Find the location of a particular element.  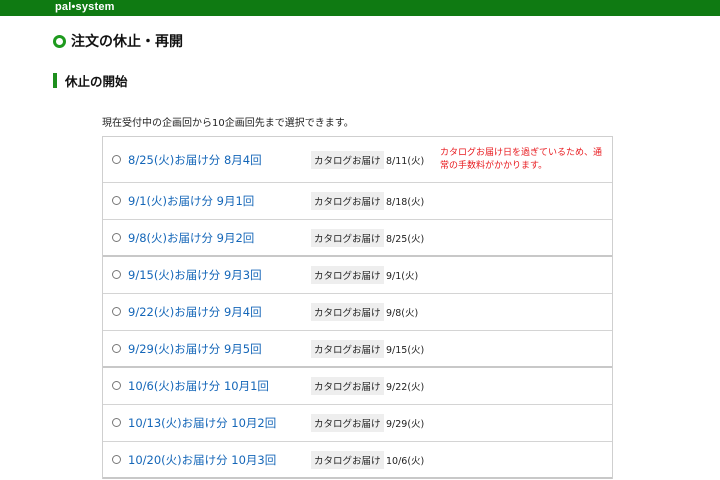

pause-option: 9/22(火)お届け分 9月4回 カタログお届け 9/8(火) is located at coordinates (357, 312).